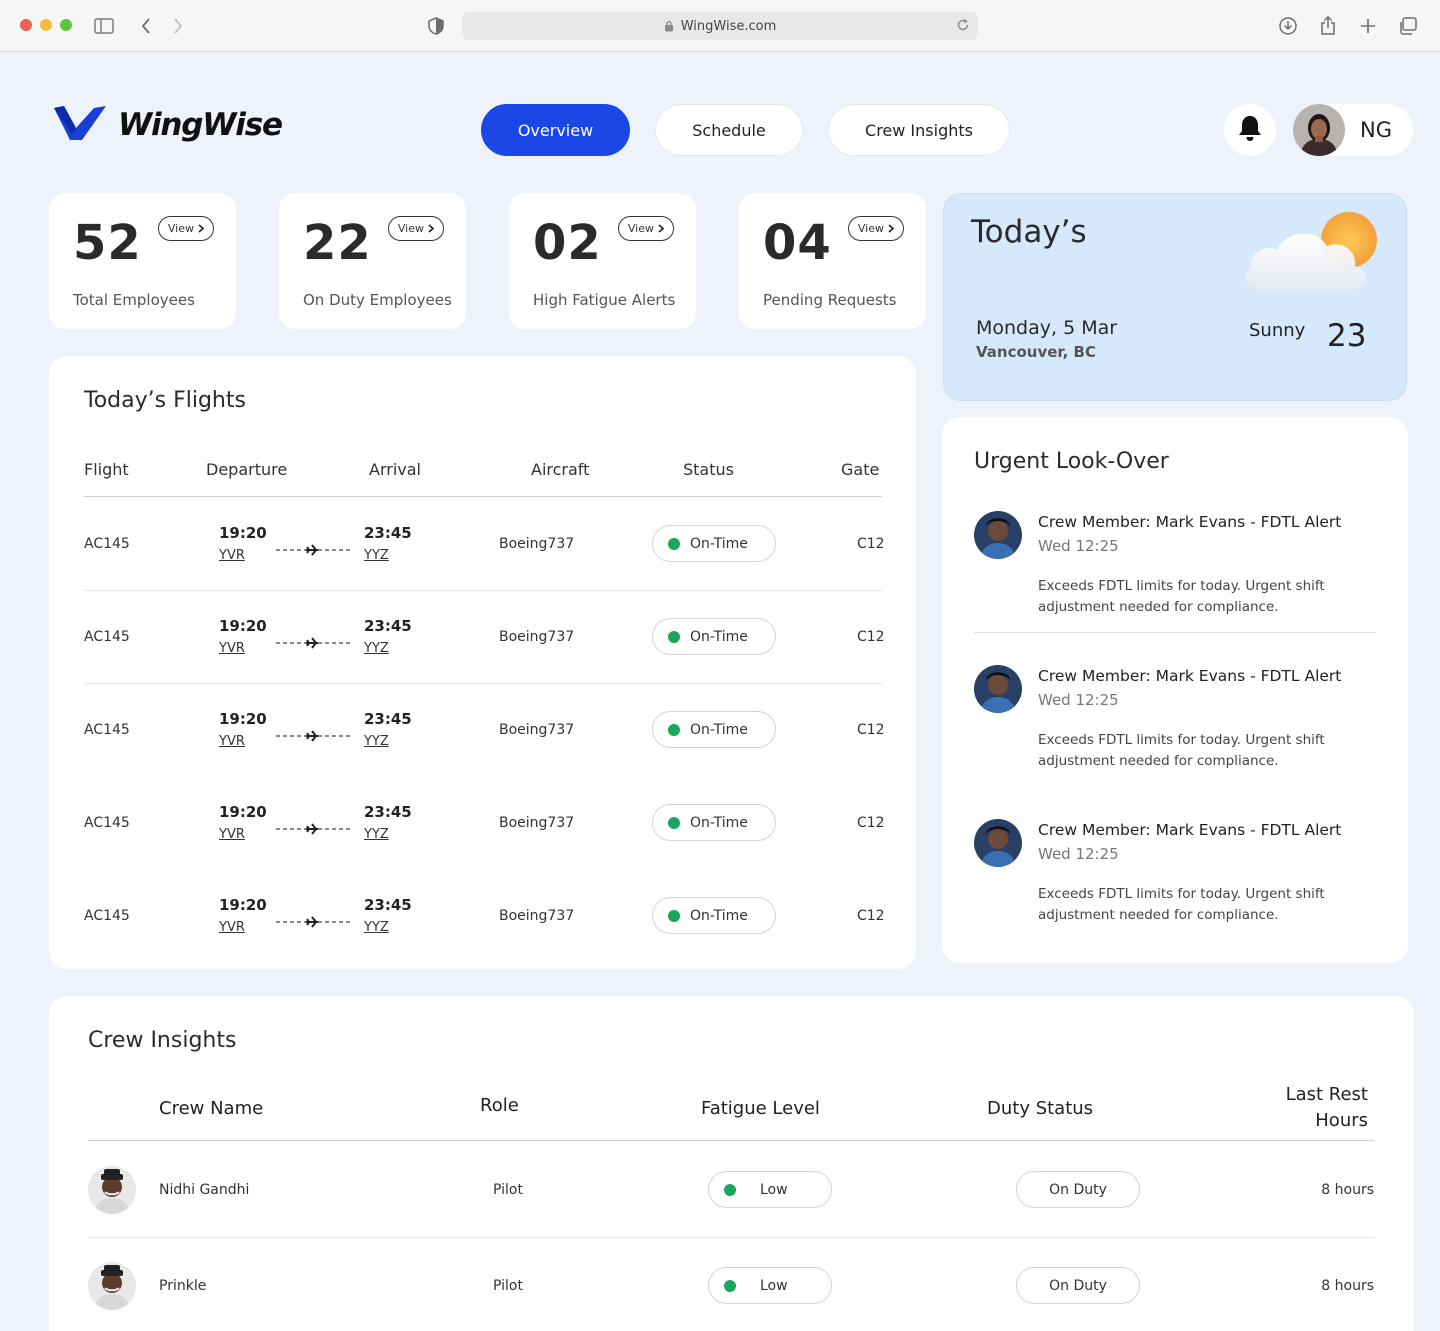  What do you see at coordinates (107, 243) in the screenshot?
I see `stat-value: 52` at bounding box center [107, 243].